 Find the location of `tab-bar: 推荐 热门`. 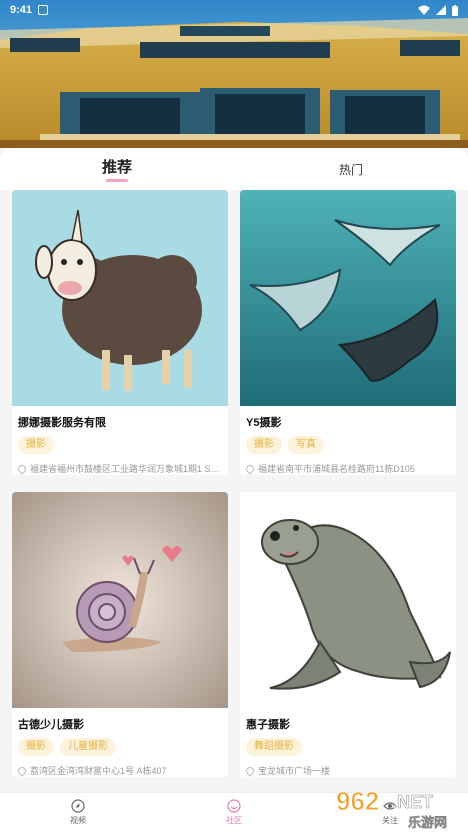

tab-bar: 推荐 热门 is located at coordinates (234, 169).